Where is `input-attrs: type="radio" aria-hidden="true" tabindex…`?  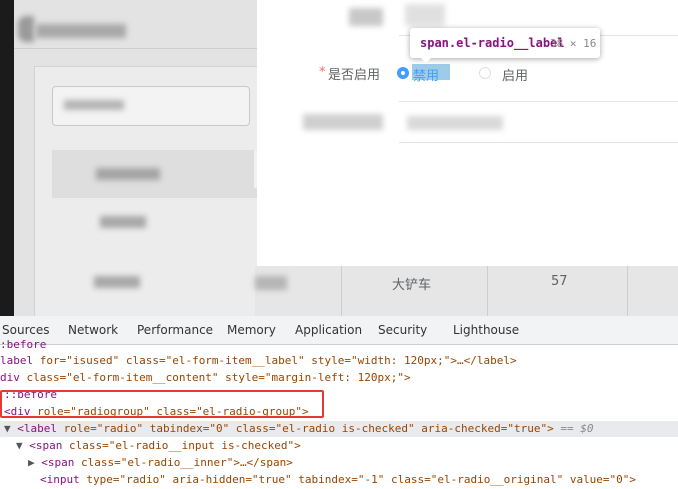 input-attrs: type="radio" aria-hidden="true" tabindex… is located at coordinates (358, 479).